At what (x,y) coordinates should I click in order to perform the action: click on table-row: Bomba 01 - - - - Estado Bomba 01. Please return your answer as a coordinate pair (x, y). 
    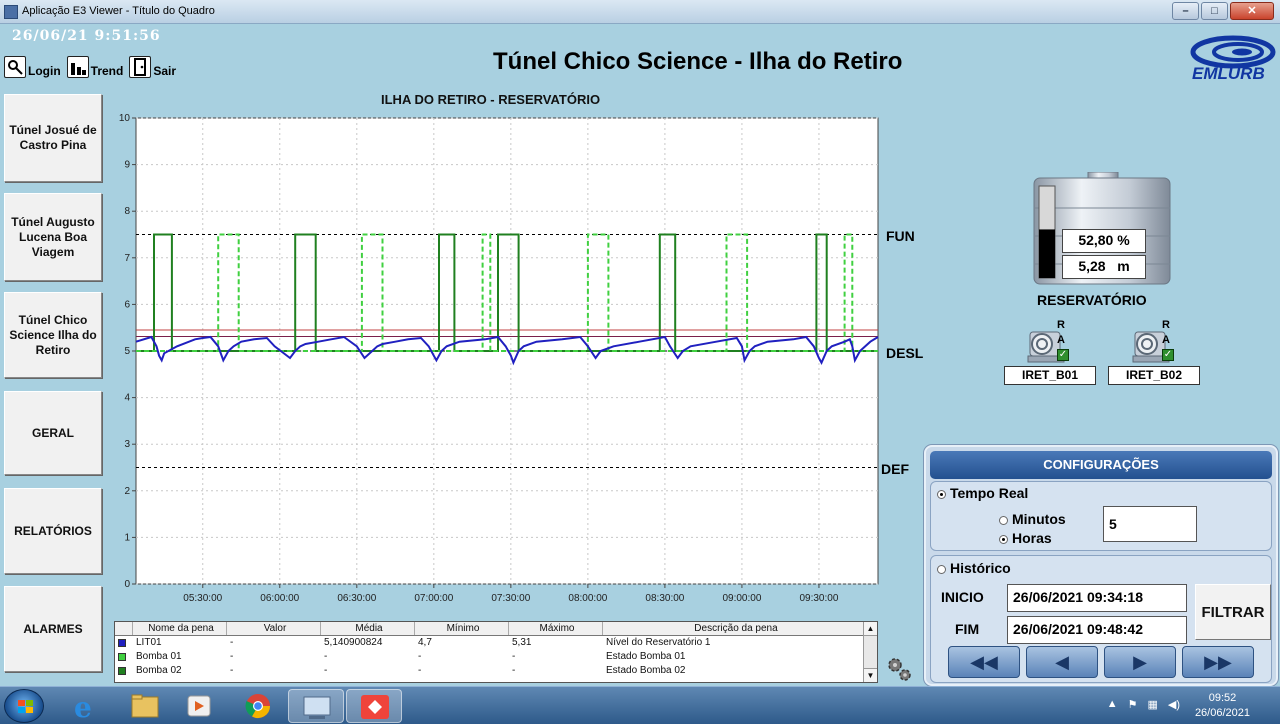
    Looking at the image, I should click on (496, 657).